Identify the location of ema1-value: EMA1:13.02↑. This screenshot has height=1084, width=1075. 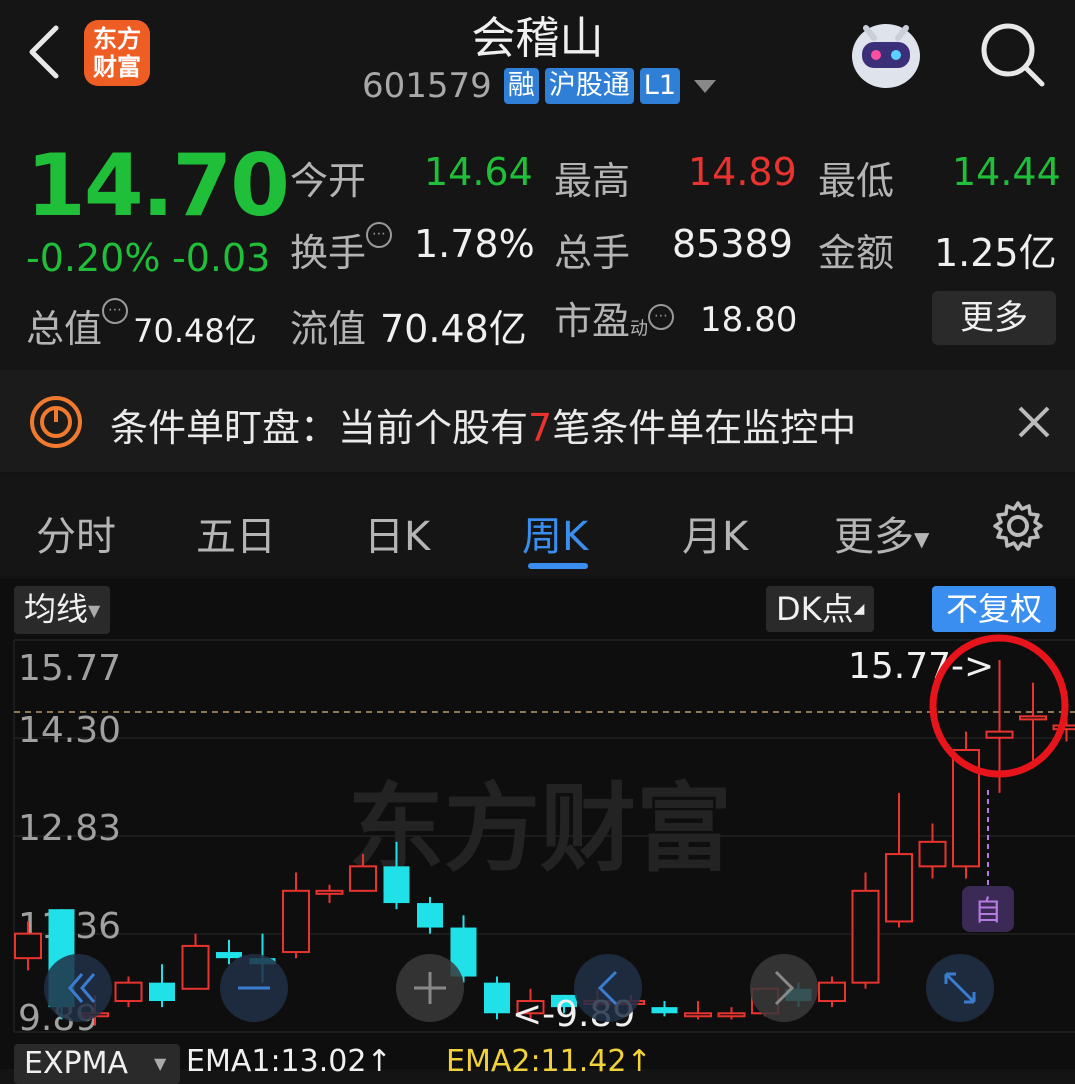
(289, 1061).